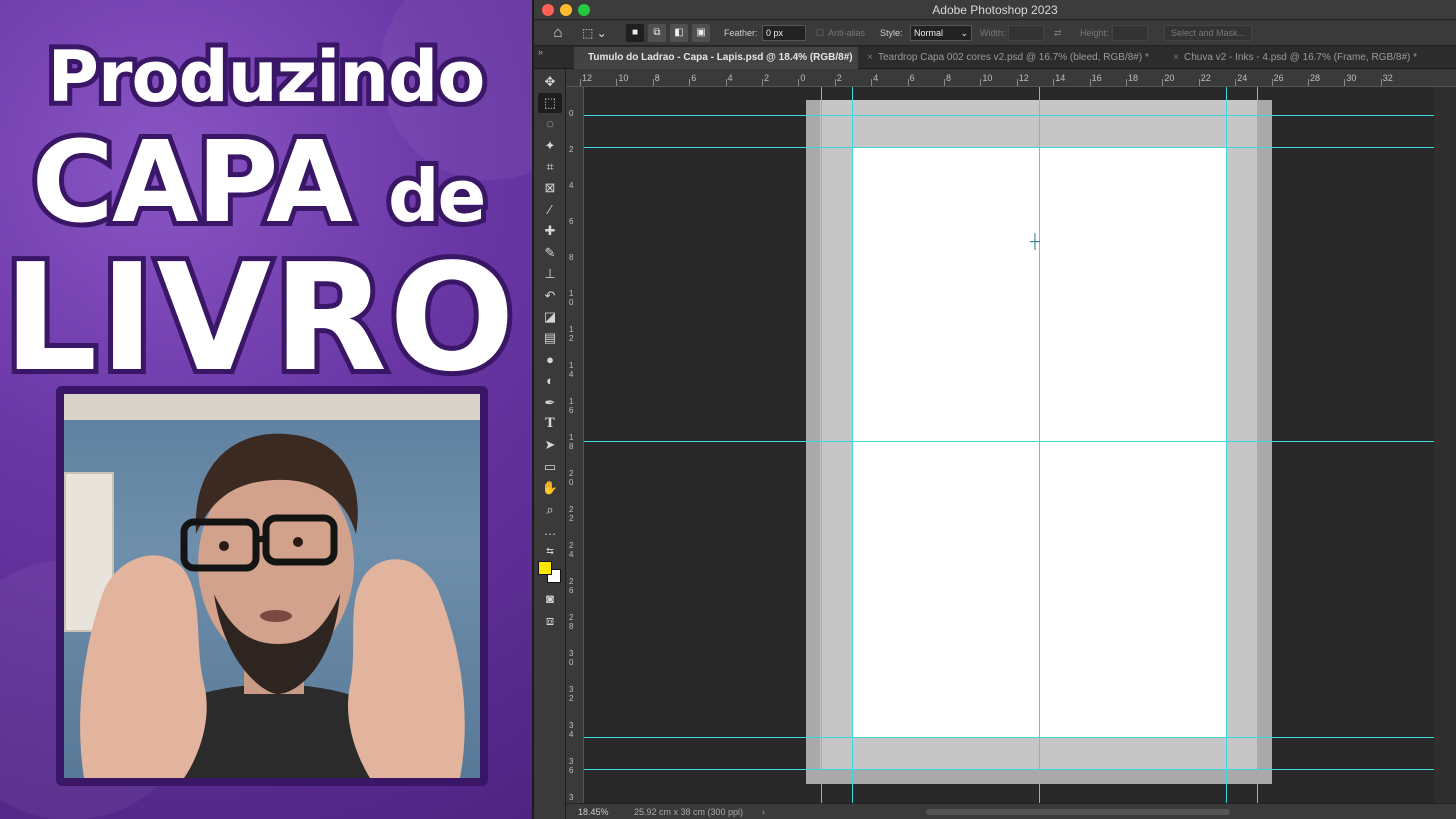  Describe the element at coordinates (1026, 33) in the screenshot. I see `width-input` at that location.